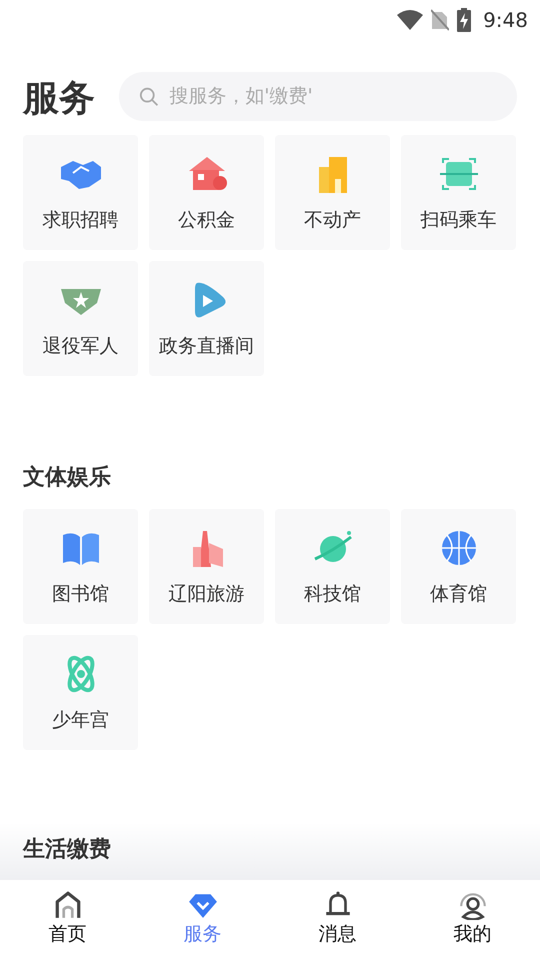  Describe the element at coordinates (440, 20) in the screenshot. I see `no-sim-icon` at that location.